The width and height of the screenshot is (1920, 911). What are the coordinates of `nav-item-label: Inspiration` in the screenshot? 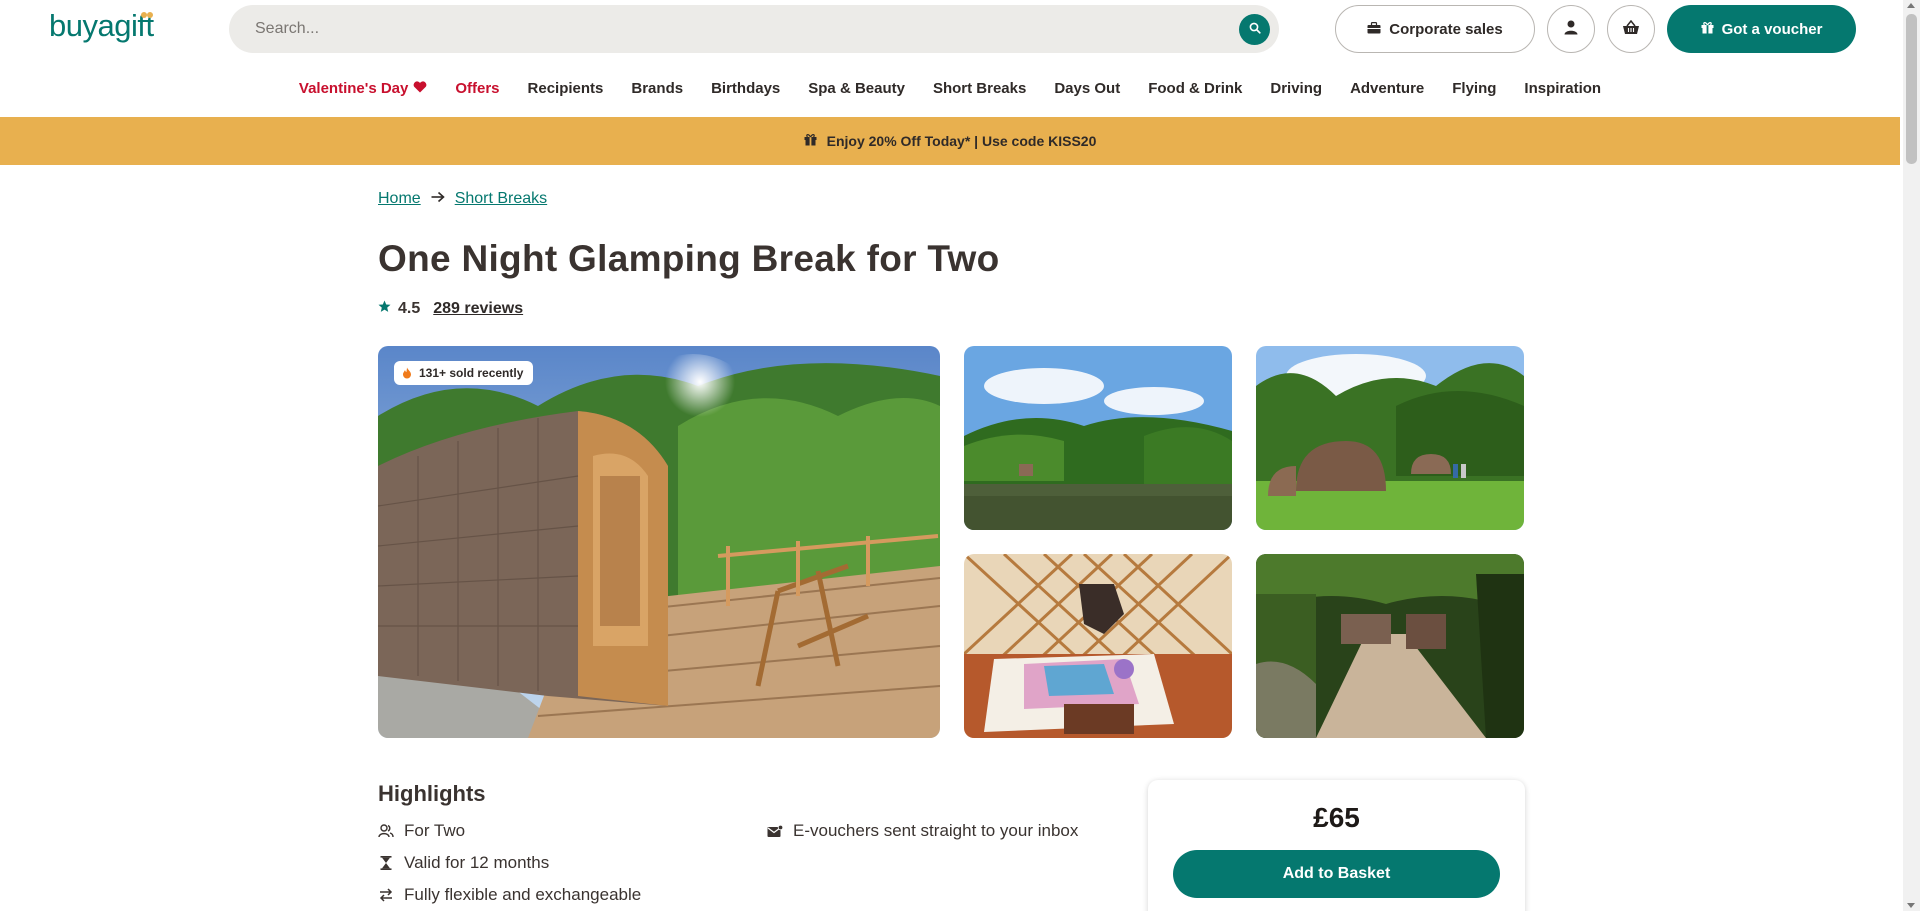 It's located at (1563, 88).